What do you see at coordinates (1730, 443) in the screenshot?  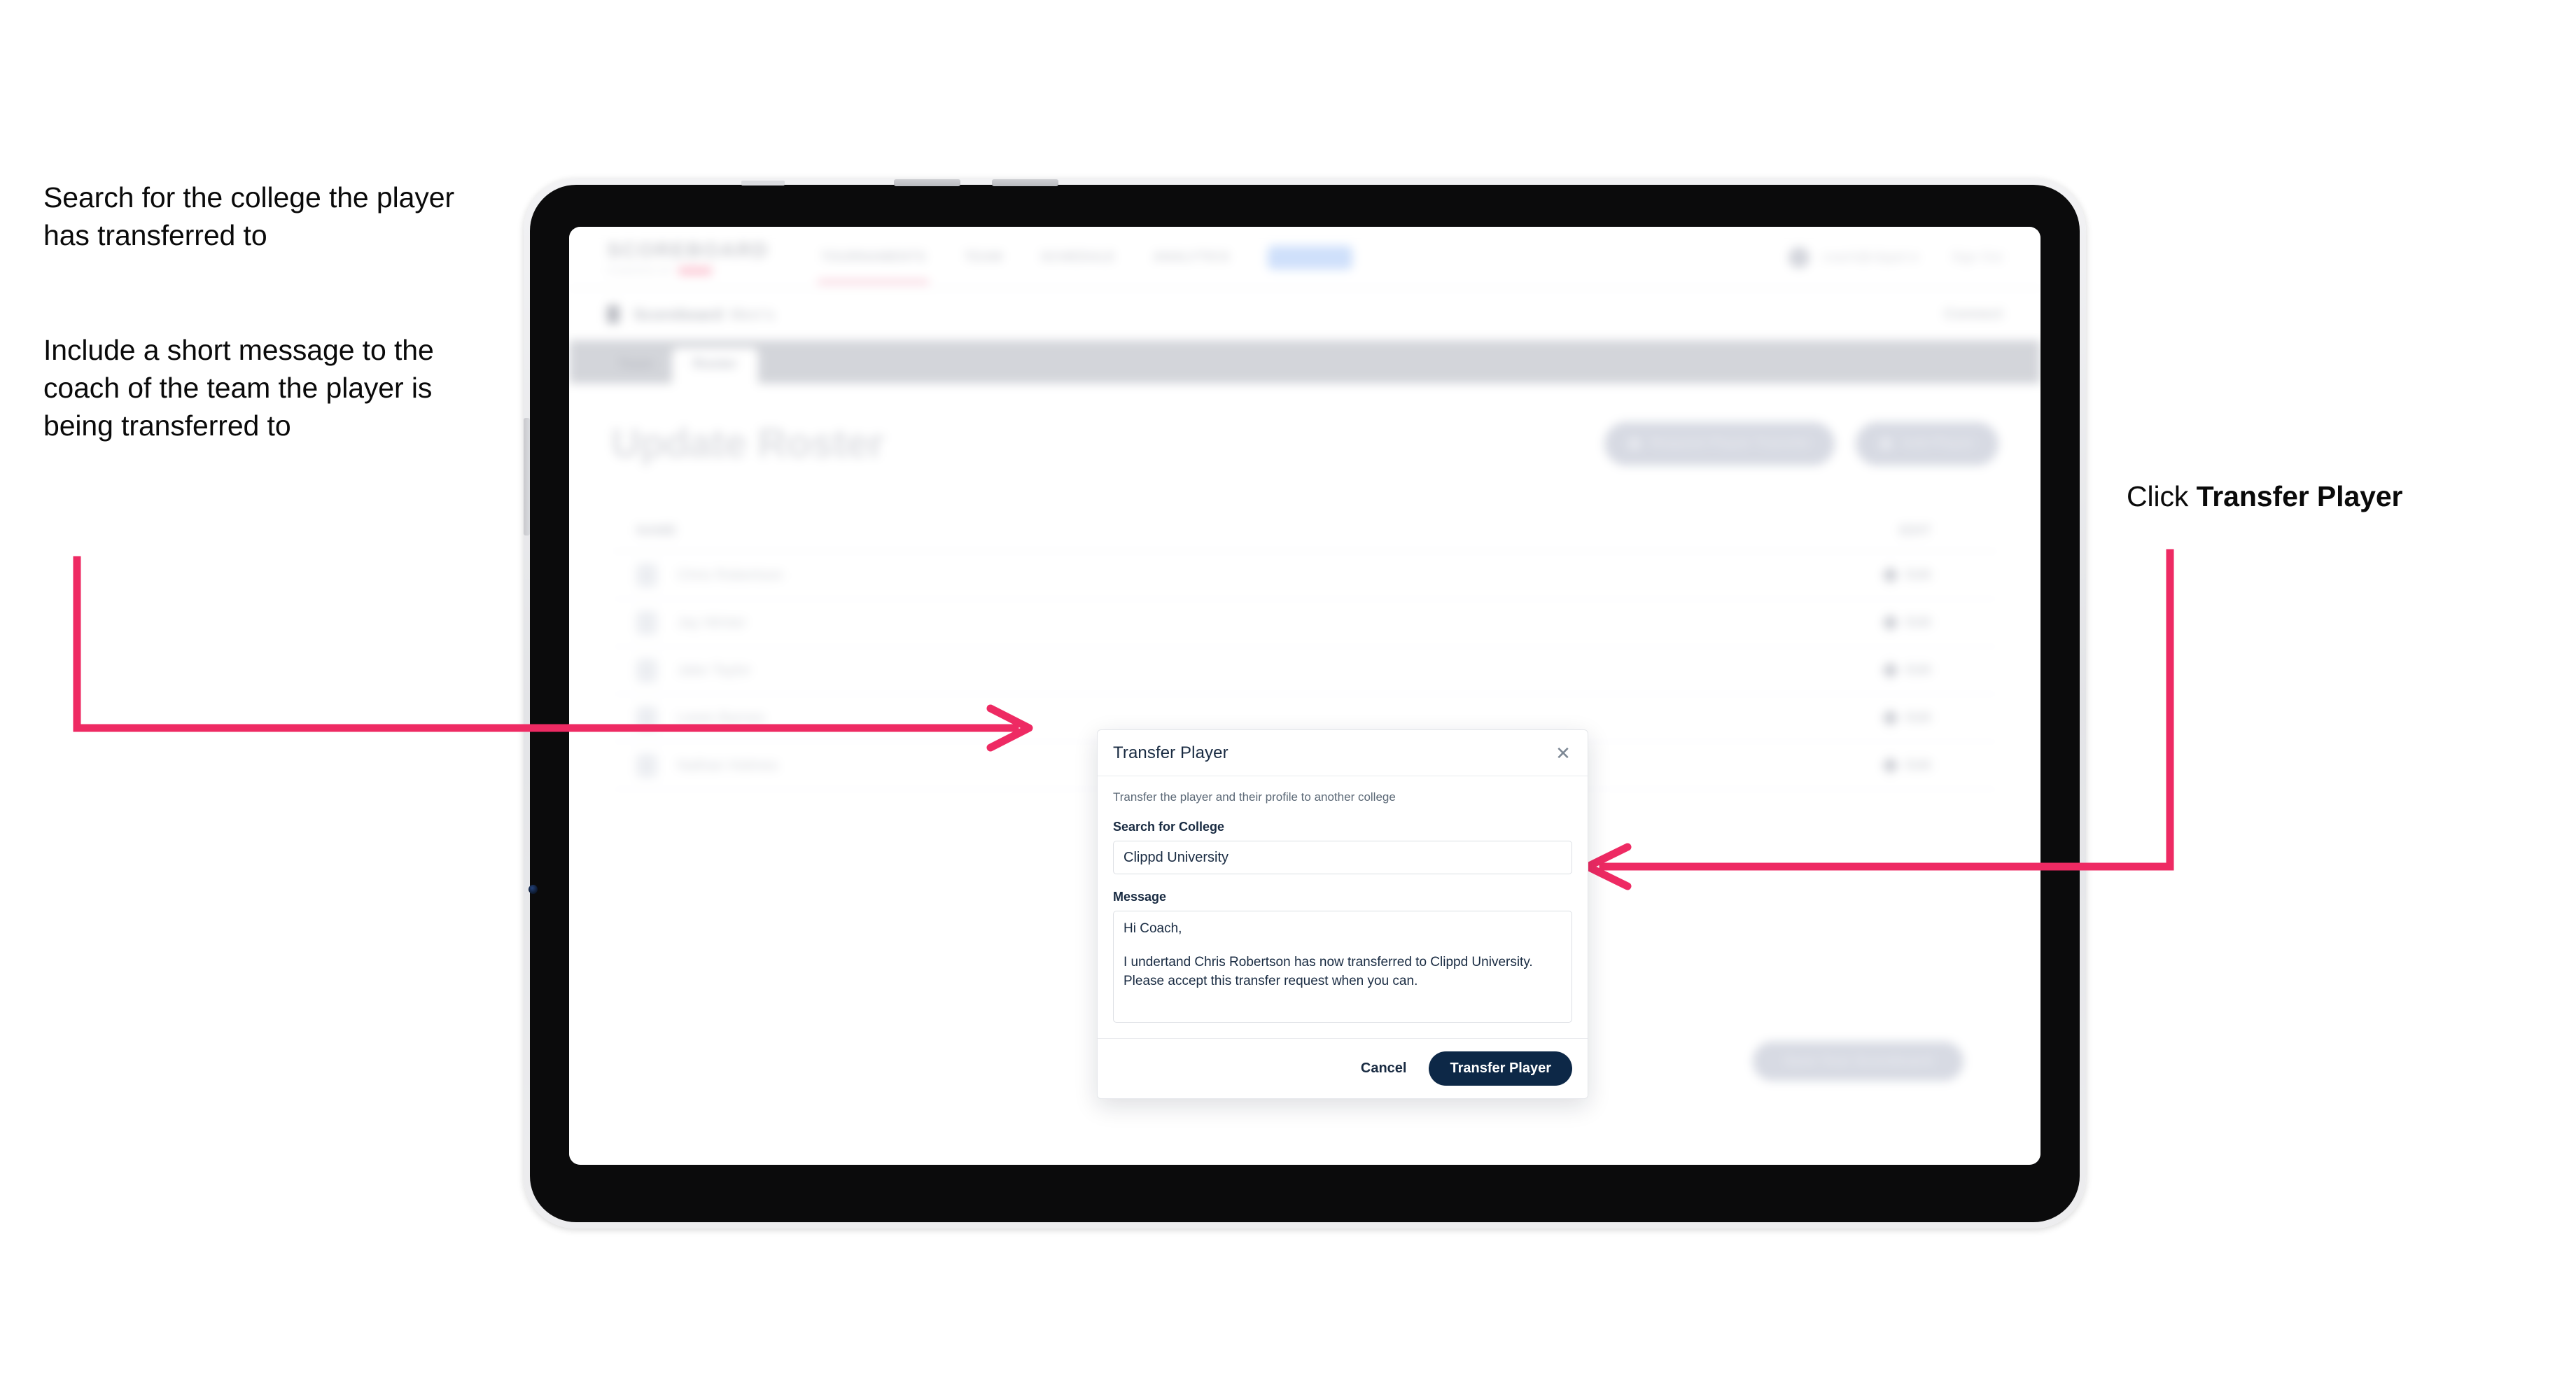 I see `request-transfer-label: Request Player Transfer` at bounding box center [1730, 443].